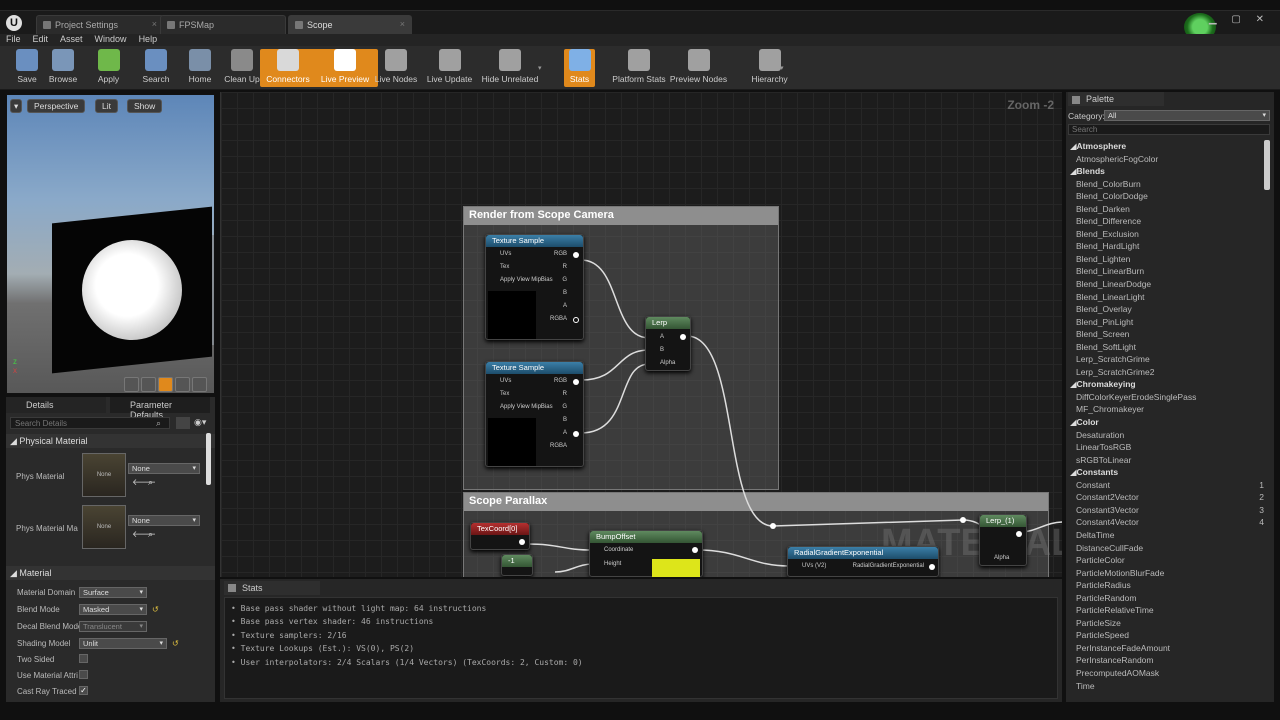 This screenshot has width=1280, height=720. I want to click on menu-window: Window, so click(111, 39).